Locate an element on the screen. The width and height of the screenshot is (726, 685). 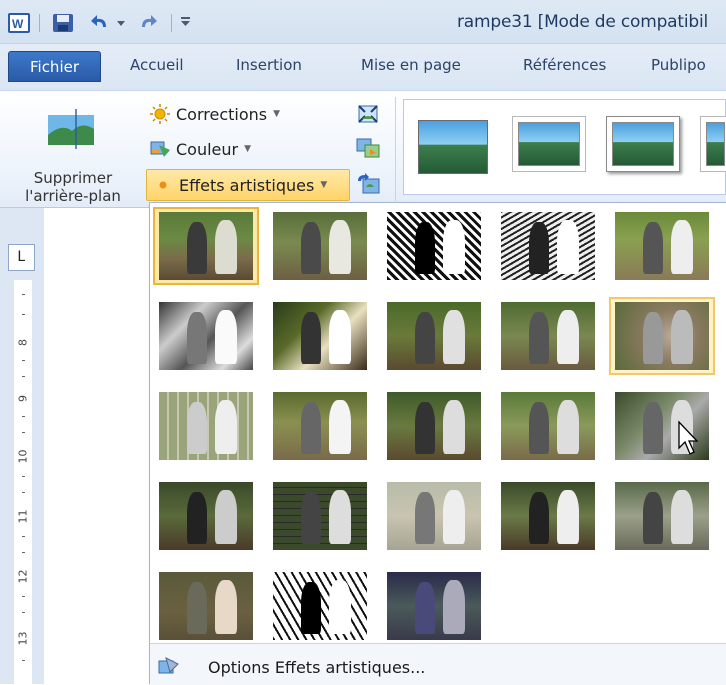
ruler-number: 10 is located at coordinates (23, 456).